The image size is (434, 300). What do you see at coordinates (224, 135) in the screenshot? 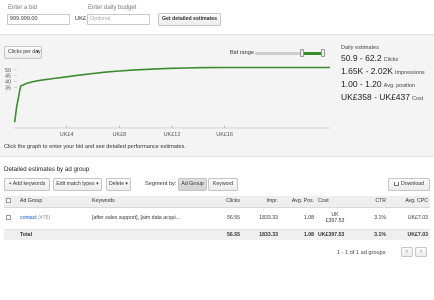
I see `x-tick-label: UK£16` at bounding box center [224, 135].